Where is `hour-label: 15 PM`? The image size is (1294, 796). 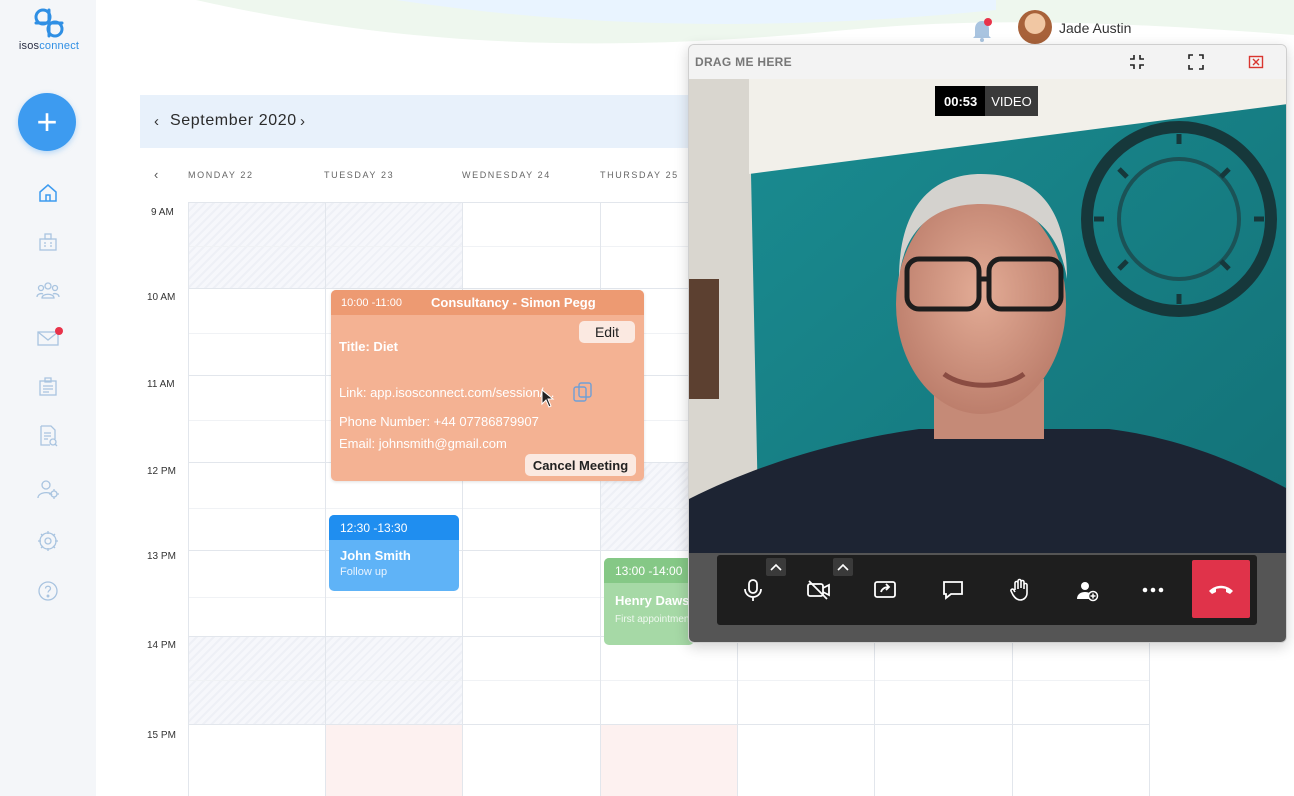 hour-label: 15 PM is located at coordinates (161, 735).